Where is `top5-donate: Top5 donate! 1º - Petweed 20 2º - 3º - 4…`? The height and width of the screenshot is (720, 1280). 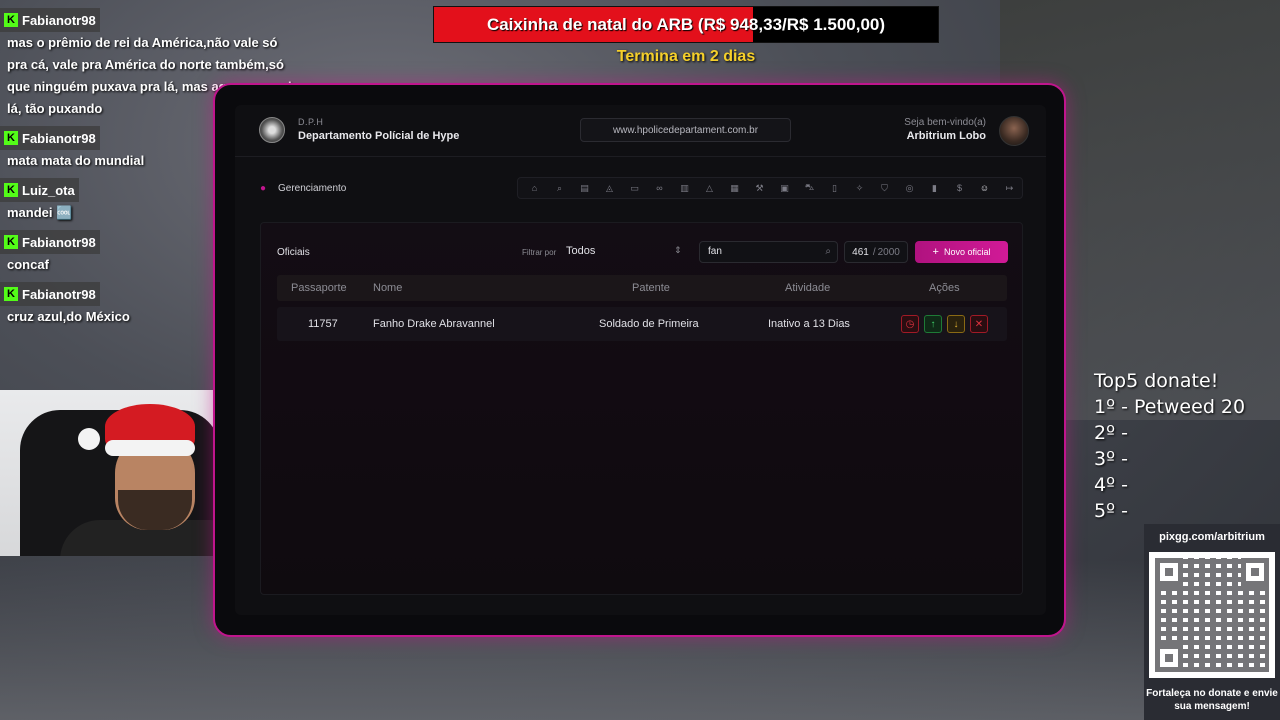
top5-donate: Top5 donate! 1º - Petweed 20 2º - 3º - 4… is located at coordinates (1169, 446).